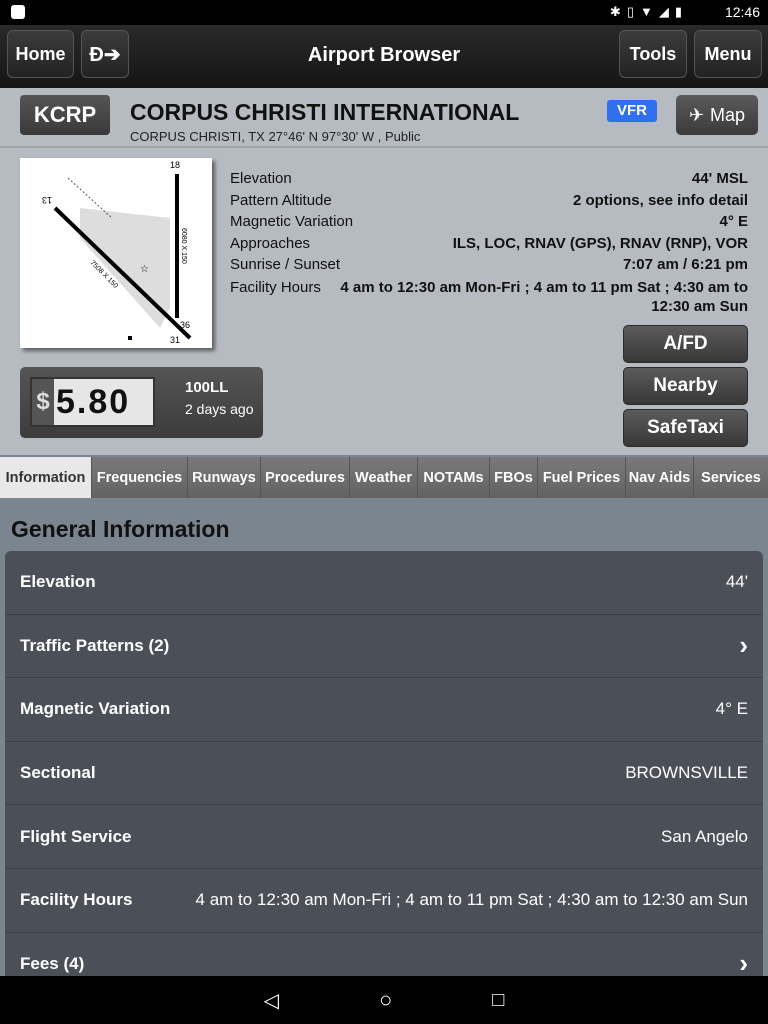  I want to click on status-bar: ✱▯▼◢▮ 12:46, so click(384, 12).